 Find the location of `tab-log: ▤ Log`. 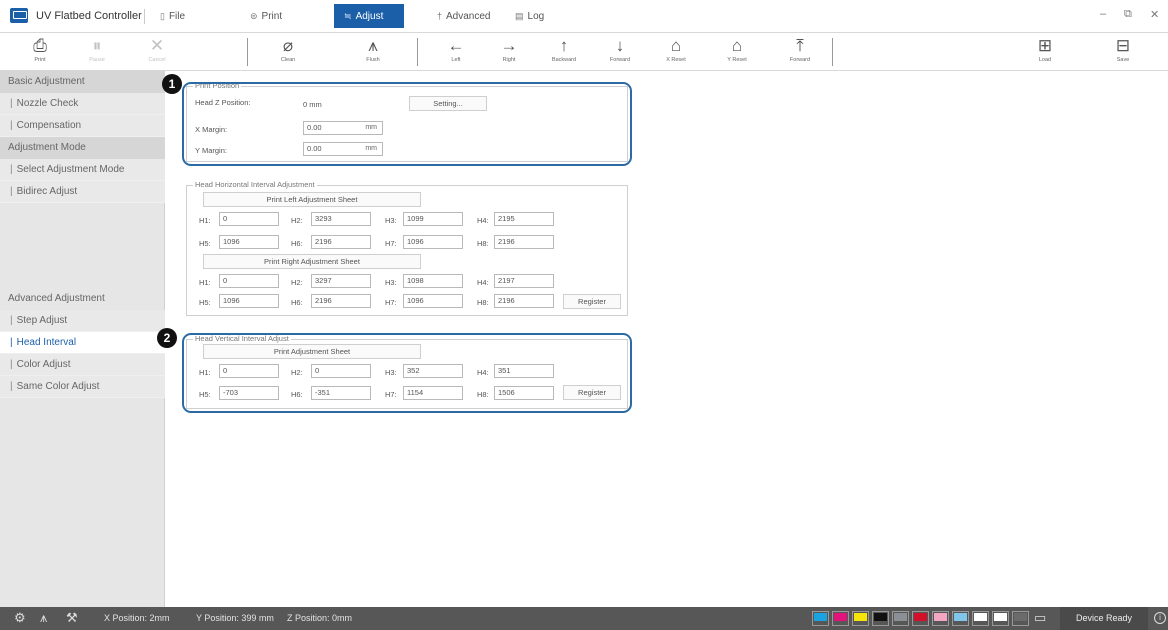

tab-log: ▤ Log is located at coordinates (529, 16).